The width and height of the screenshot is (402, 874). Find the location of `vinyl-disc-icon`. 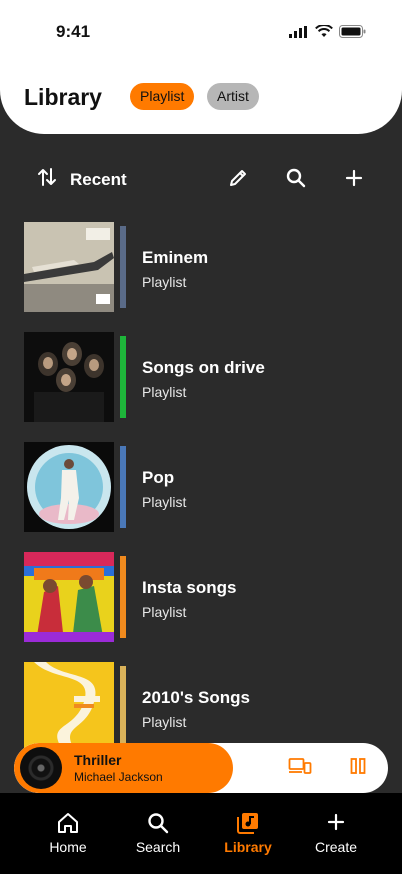

vinyl-disc-icon is located at coordinates (41, 768).